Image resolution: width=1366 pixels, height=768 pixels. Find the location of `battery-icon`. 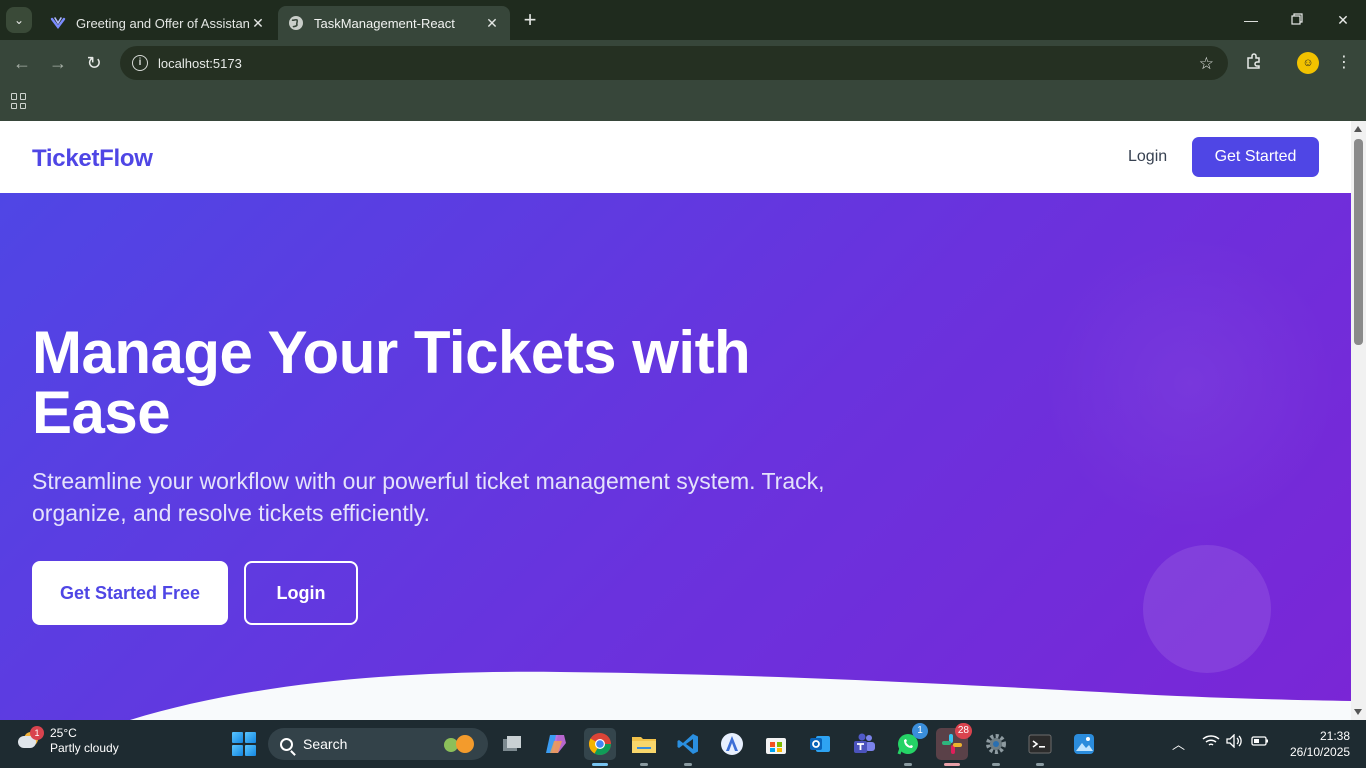

battery-icon is located at coordinates (1260, 742).